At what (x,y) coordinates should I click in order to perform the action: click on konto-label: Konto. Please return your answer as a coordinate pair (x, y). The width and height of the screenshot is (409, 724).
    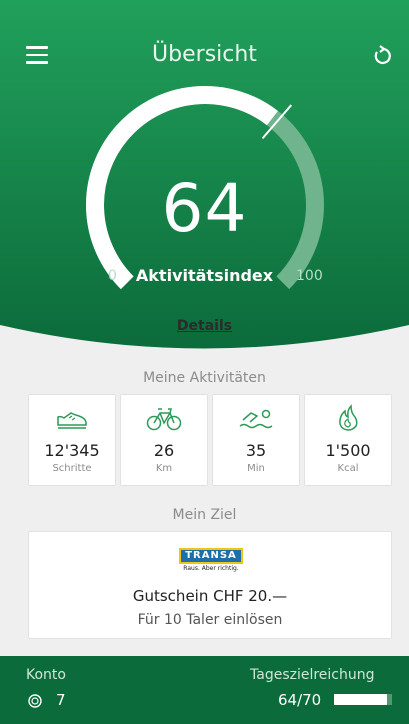
    Looking at the image, I should click on (46, 675).